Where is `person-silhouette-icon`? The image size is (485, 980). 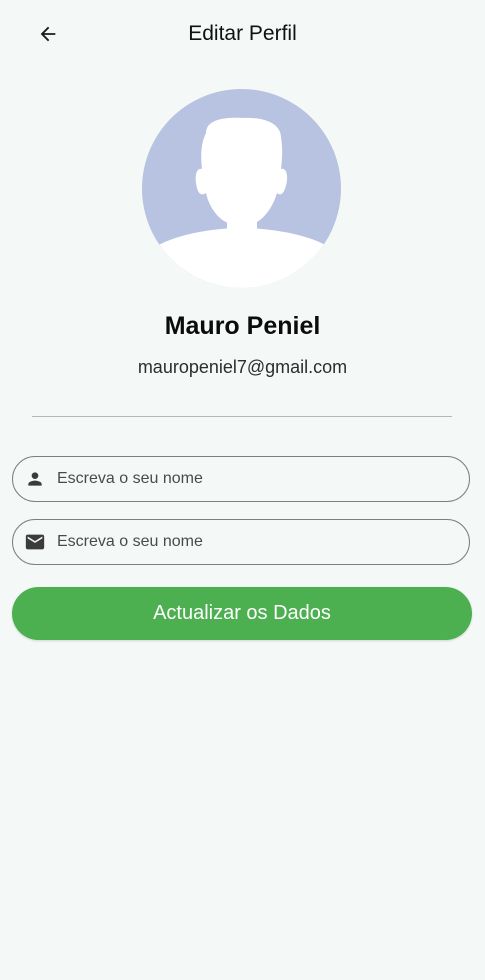
person-silhouette-icon is located at coordinates (241, 202).